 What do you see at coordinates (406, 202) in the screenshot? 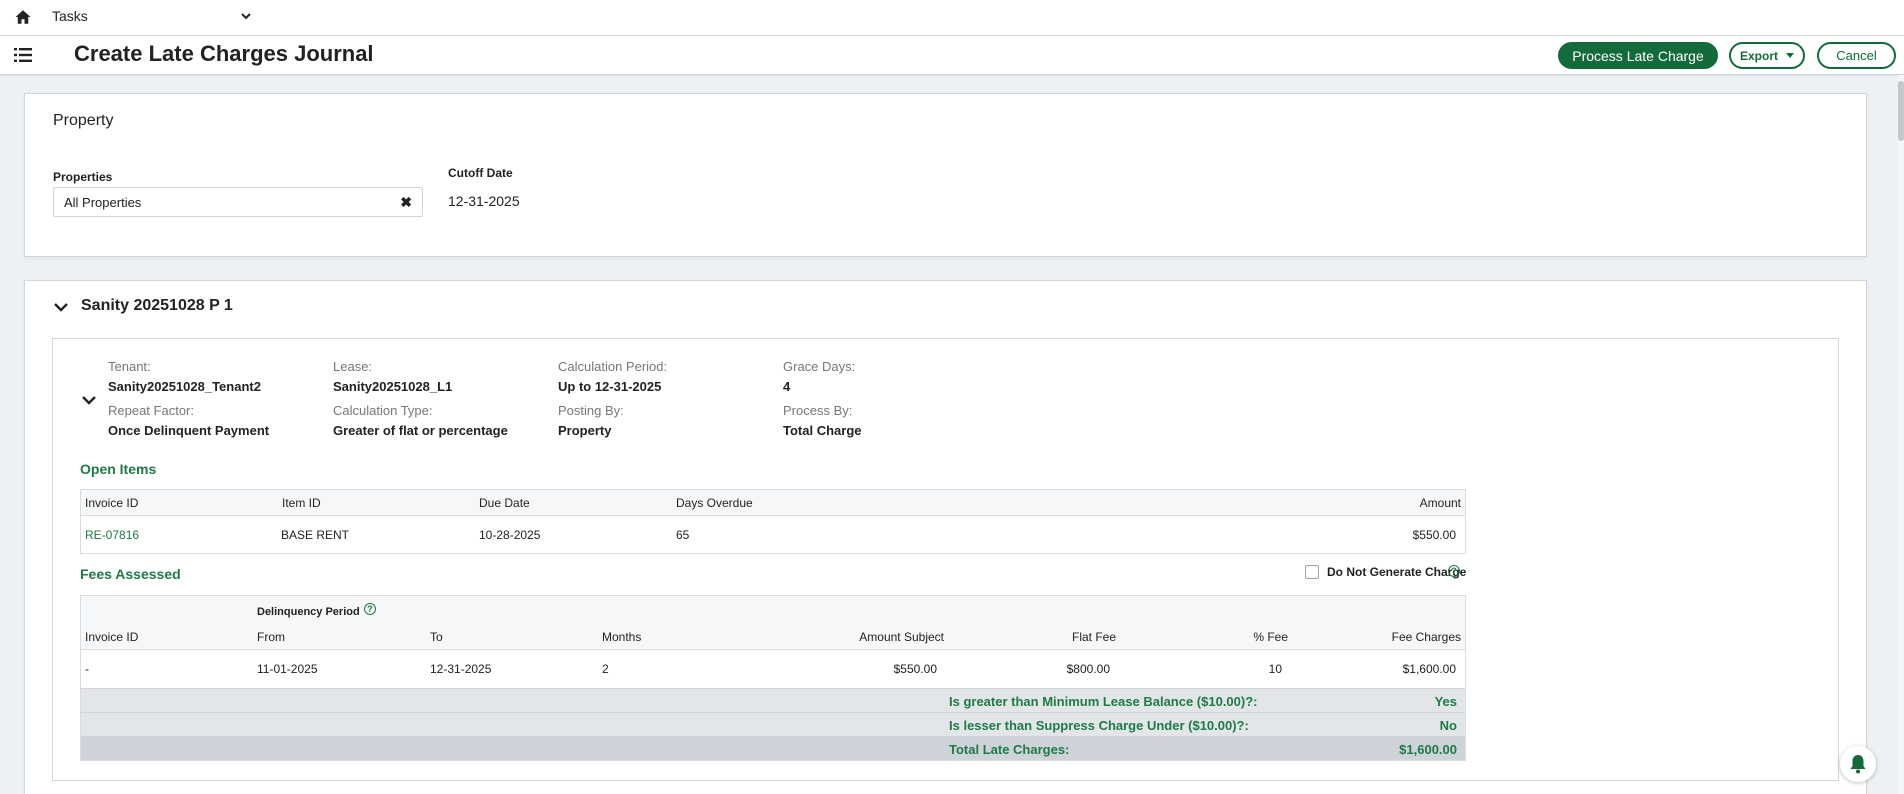
I see `close-icon: ✖` at bounding box center [406, 202].